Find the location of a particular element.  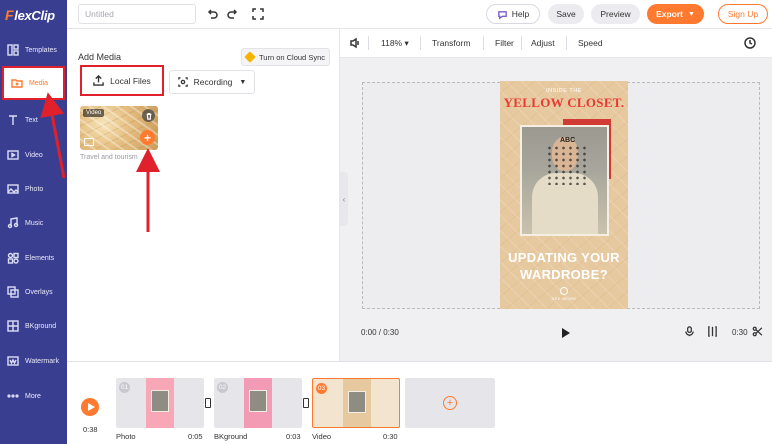

volume-icon is located at coordinates (355, 43).